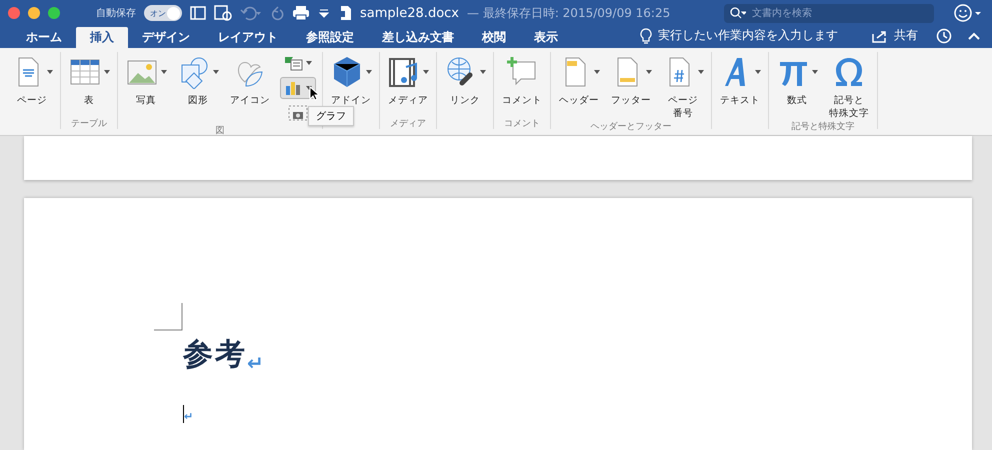 This screenshot has width=992, height=450. I want to click on ribbon-button: アドイン, so click(351, 79).